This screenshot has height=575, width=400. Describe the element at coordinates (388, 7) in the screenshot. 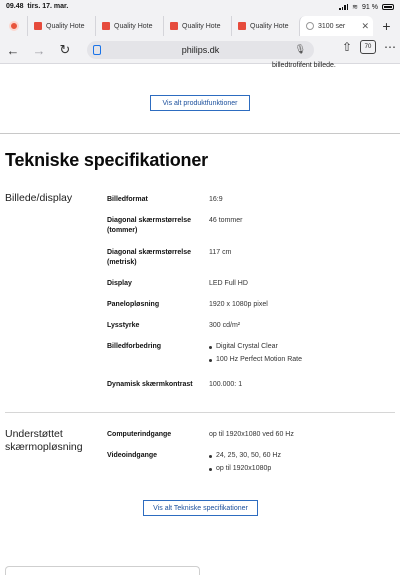

I see `battery-icon` at that location.